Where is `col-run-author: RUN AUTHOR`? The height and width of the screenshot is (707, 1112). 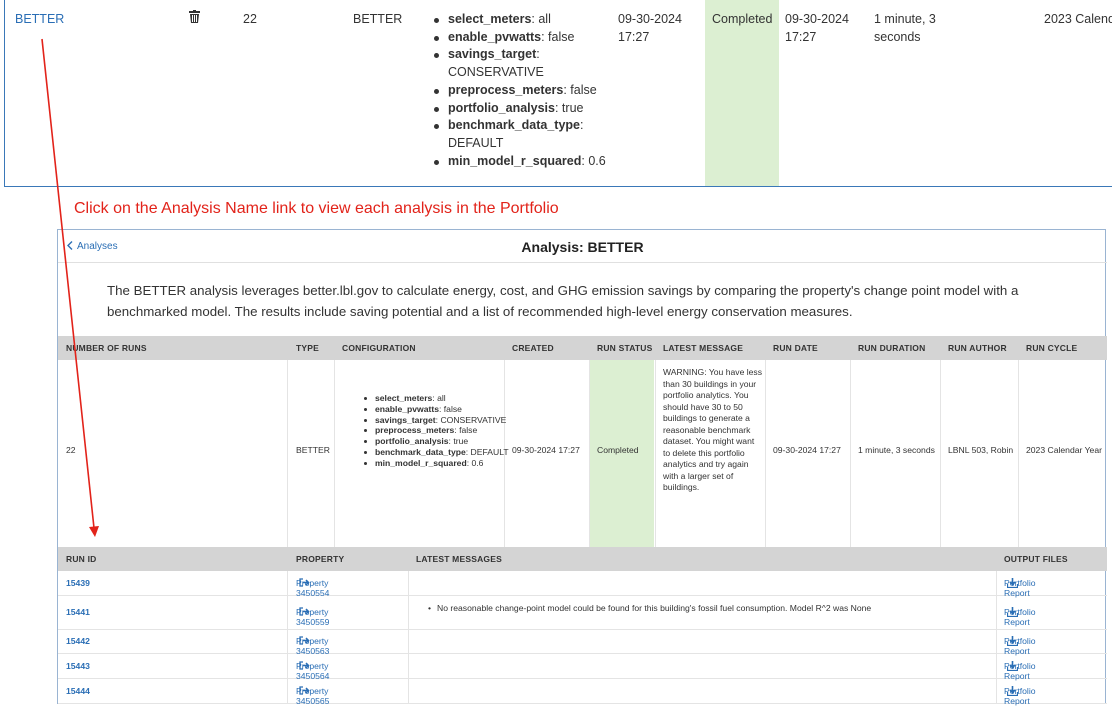 col-run-author: RUN AUTHOR is located at coordinates (977, 348).